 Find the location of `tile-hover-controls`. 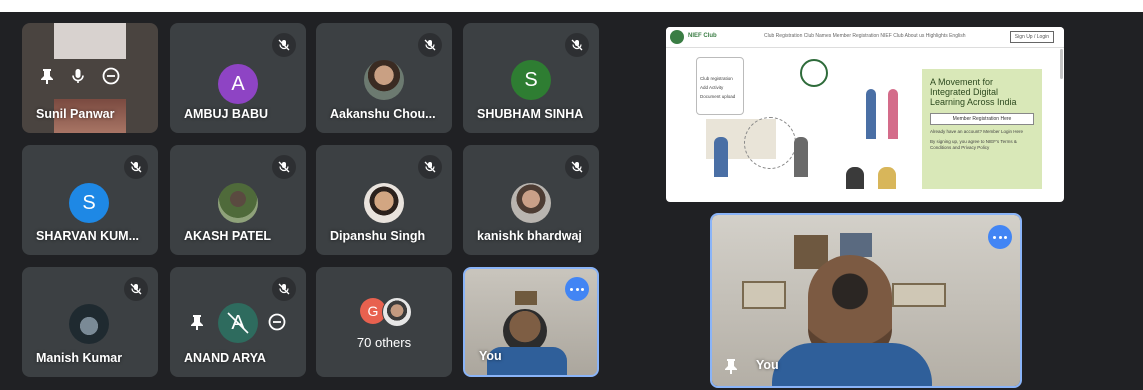

tile-hover-controls is located at coordinates (80, 76).